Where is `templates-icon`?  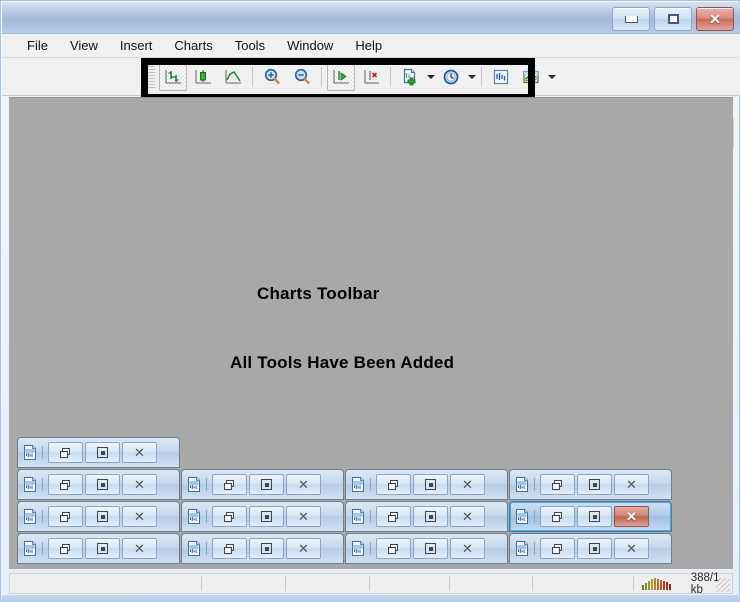 templates-icon is located at coordinates (531, 77).